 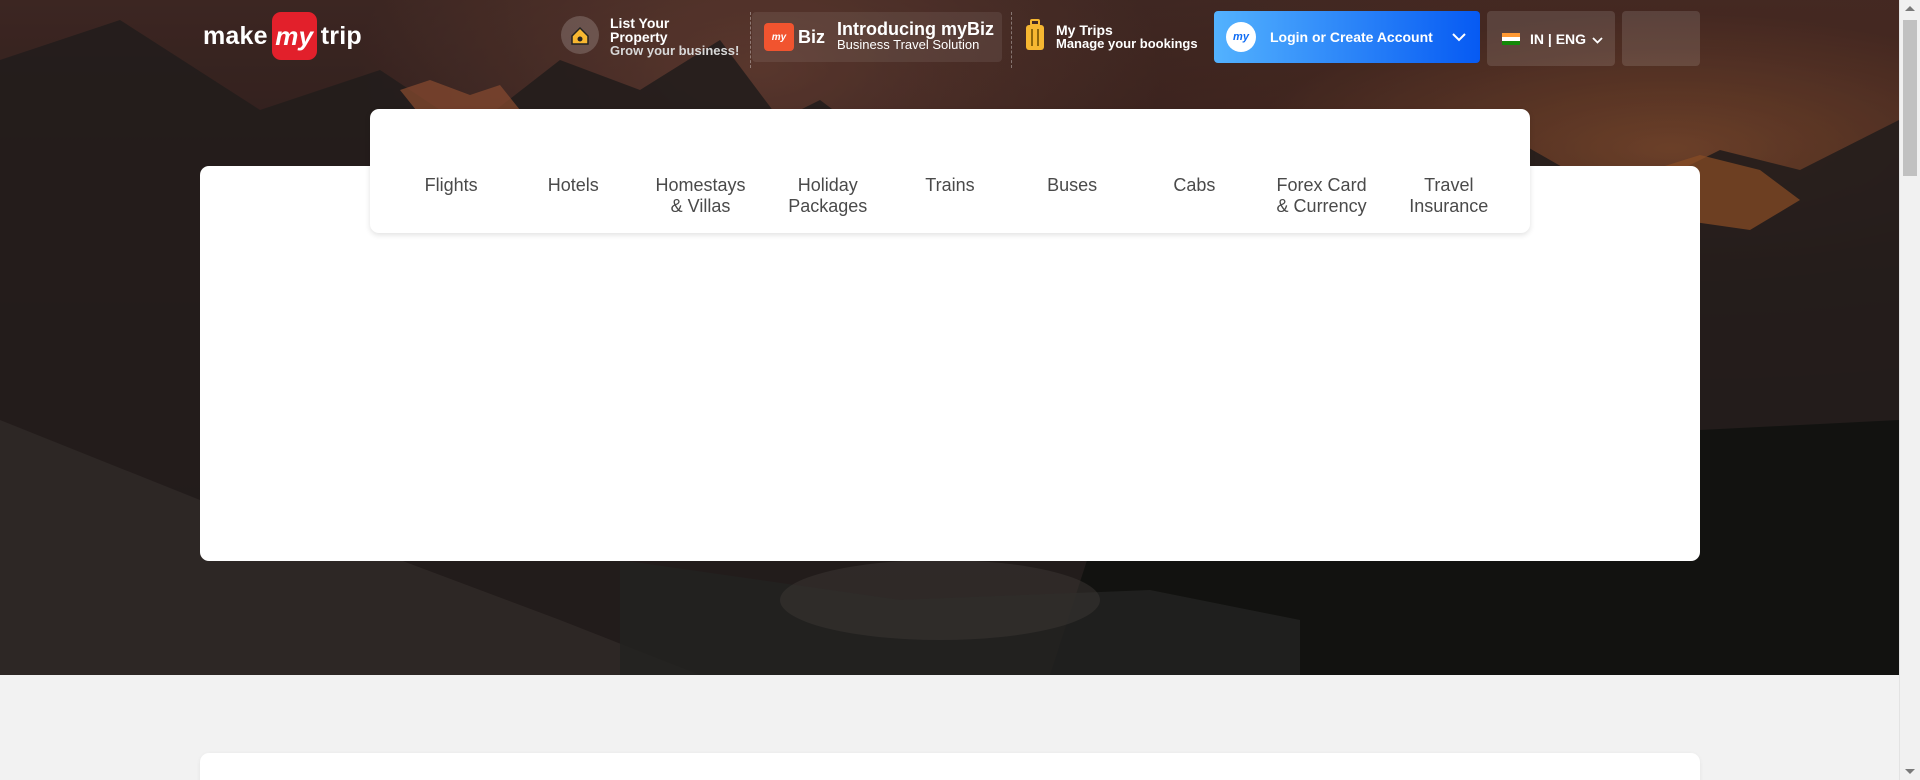 I want to click on language-label: IN | ENG, so click(x=1558, y=38).